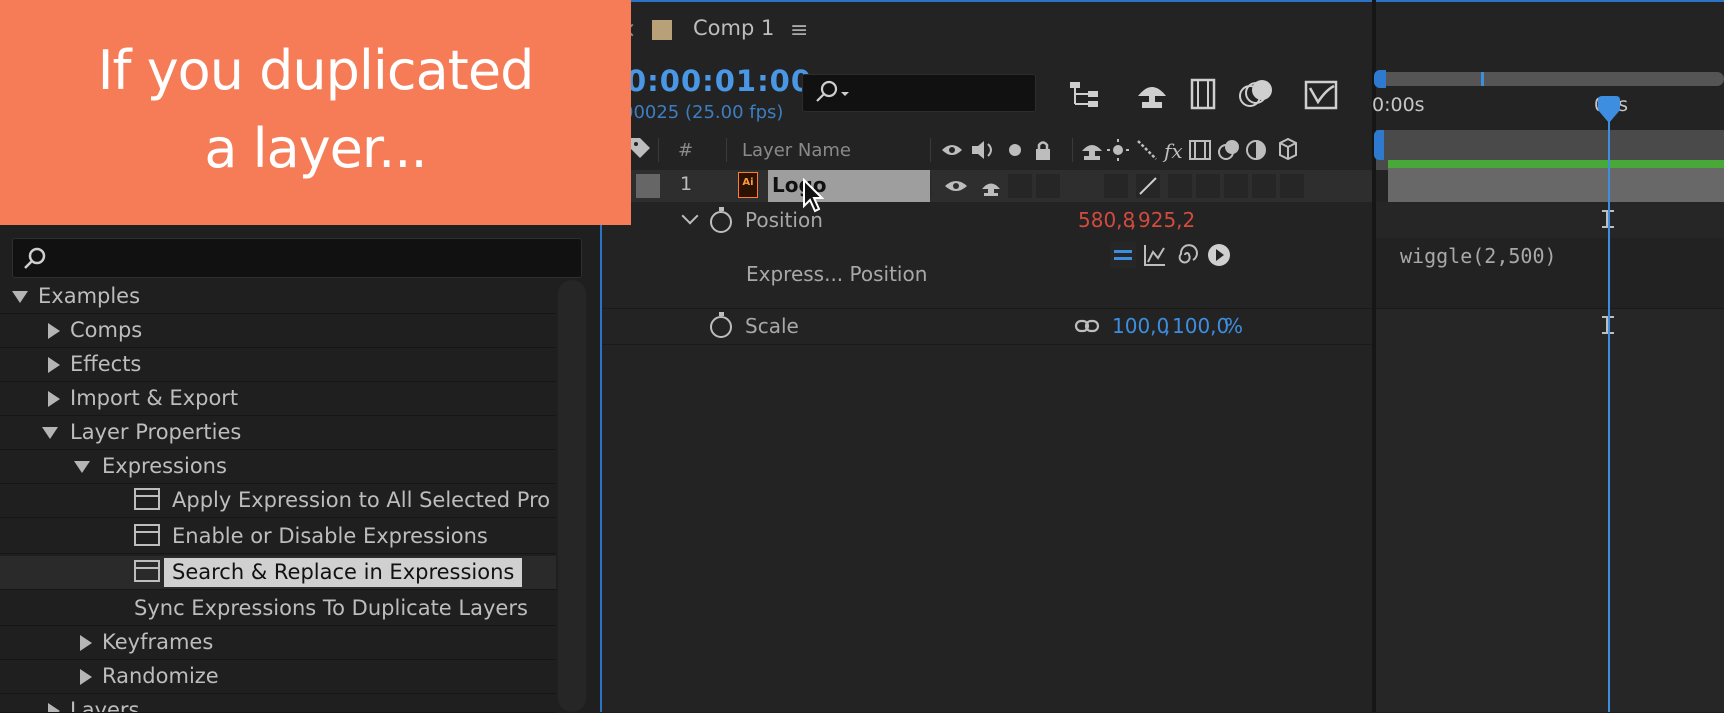 The height and width of the screenshot is (713, 1724). I want to click on comp-color-swatch, so click(662, 30).